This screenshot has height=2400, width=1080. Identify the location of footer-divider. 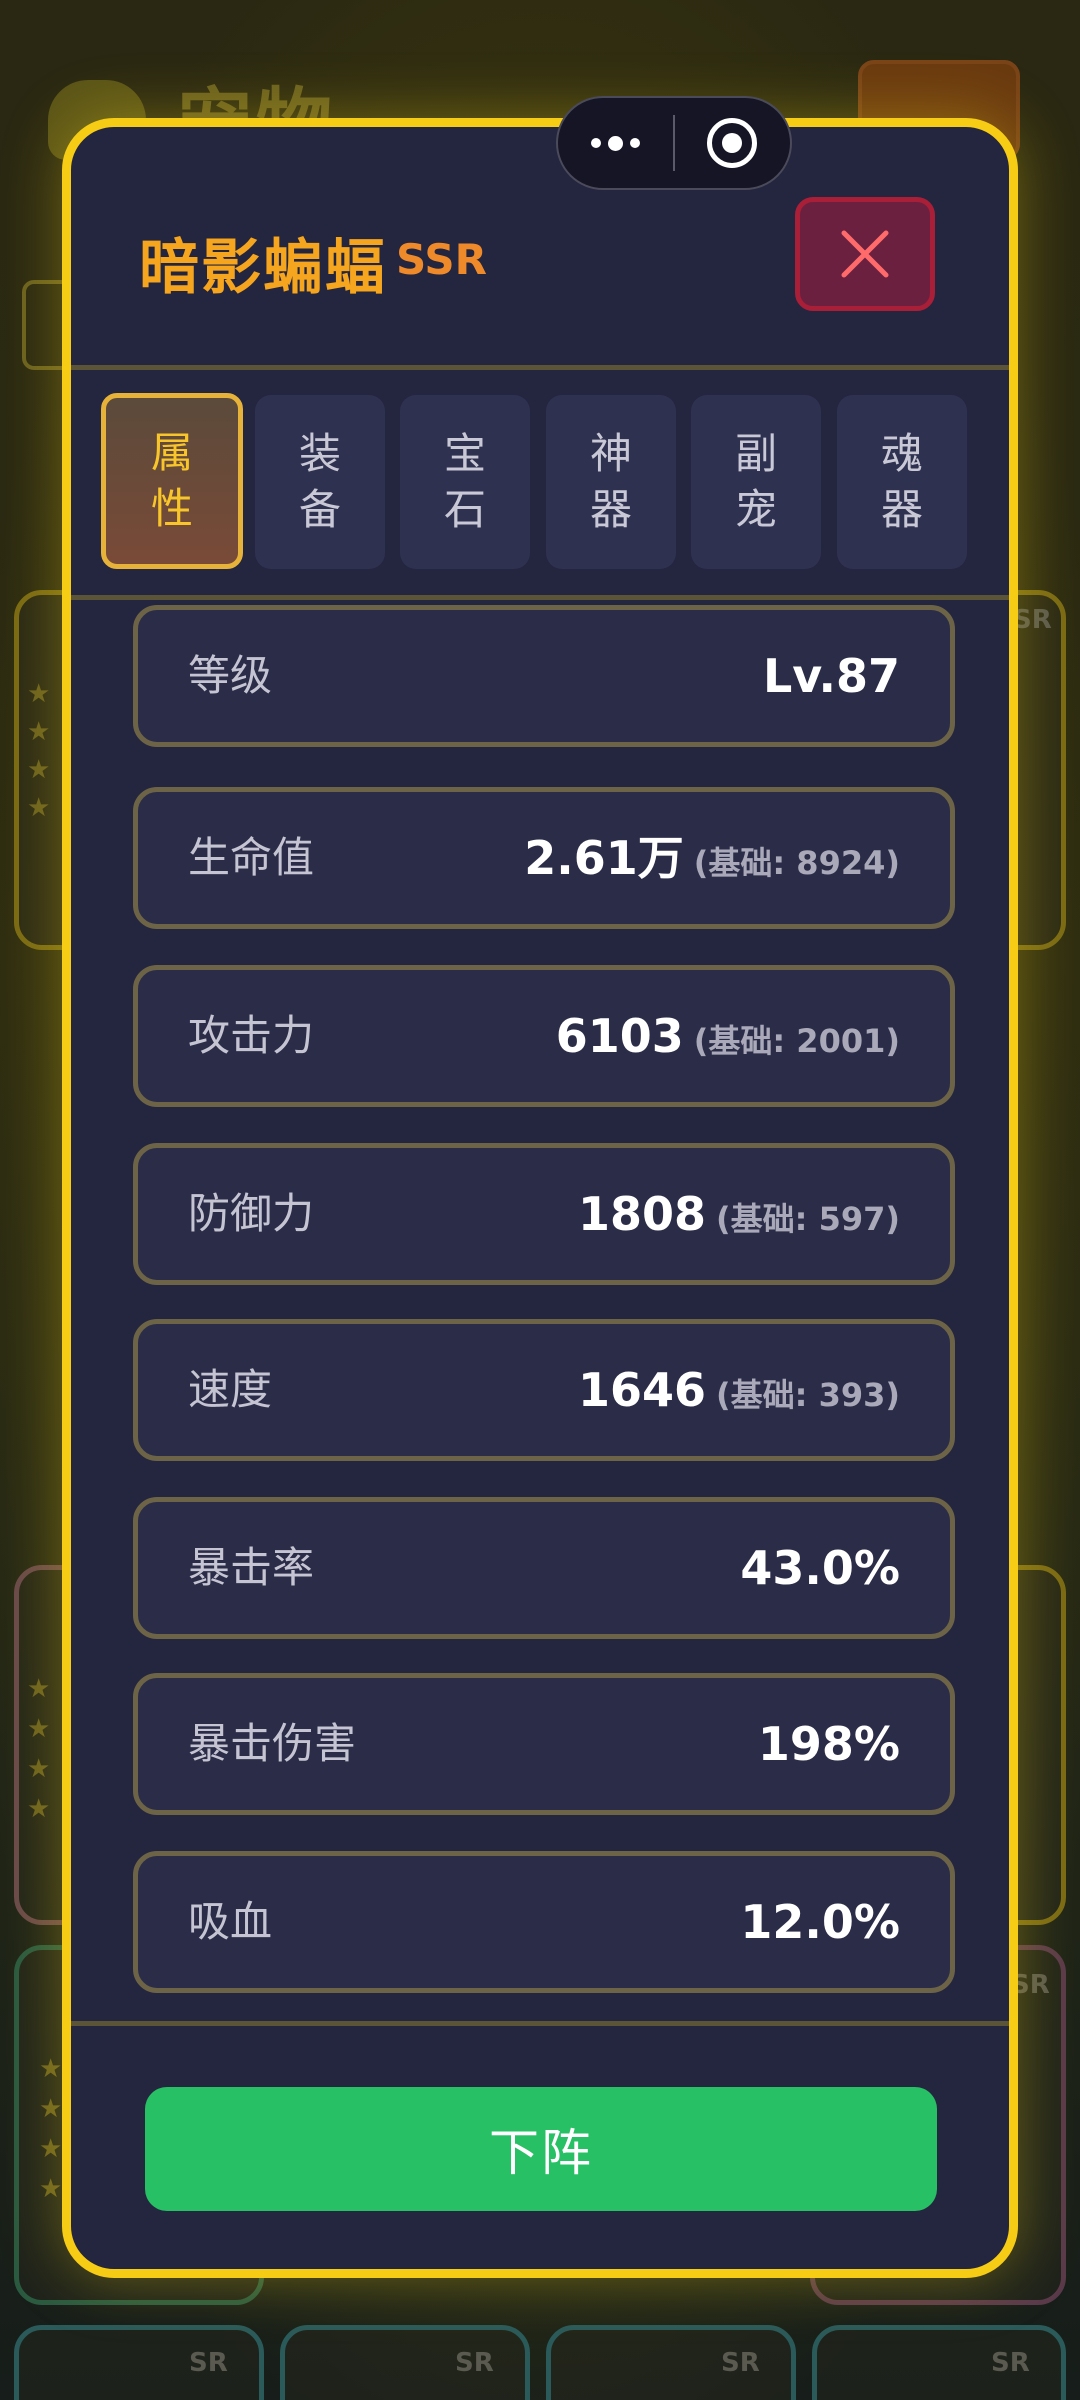
(540, 2023).